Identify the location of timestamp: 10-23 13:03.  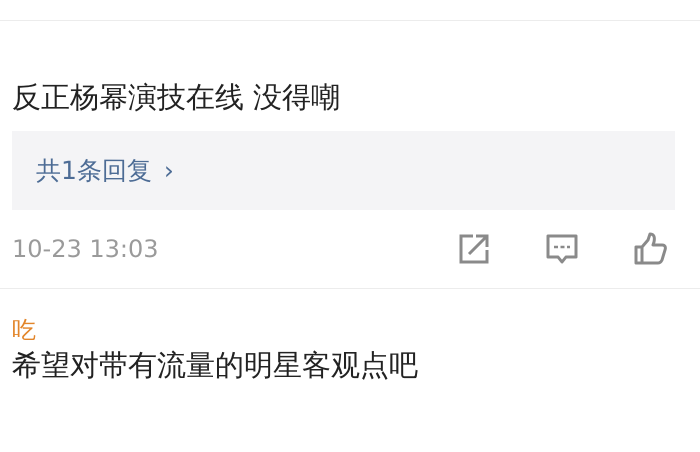
(86, 249).